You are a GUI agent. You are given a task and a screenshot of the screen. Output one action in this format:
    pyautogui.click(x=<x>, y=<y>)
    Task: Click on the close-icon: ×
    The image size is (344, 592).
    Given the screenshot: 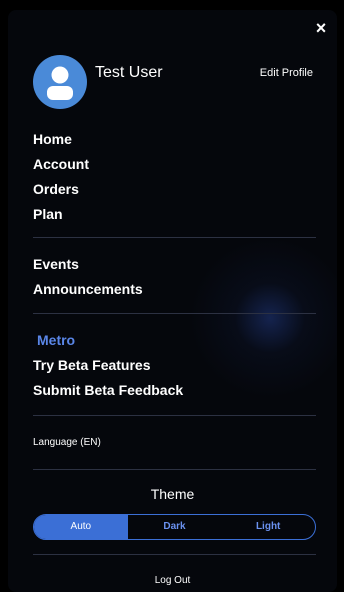 What is the action you would take?
    pyautogui.click(x=321, y=28)
    